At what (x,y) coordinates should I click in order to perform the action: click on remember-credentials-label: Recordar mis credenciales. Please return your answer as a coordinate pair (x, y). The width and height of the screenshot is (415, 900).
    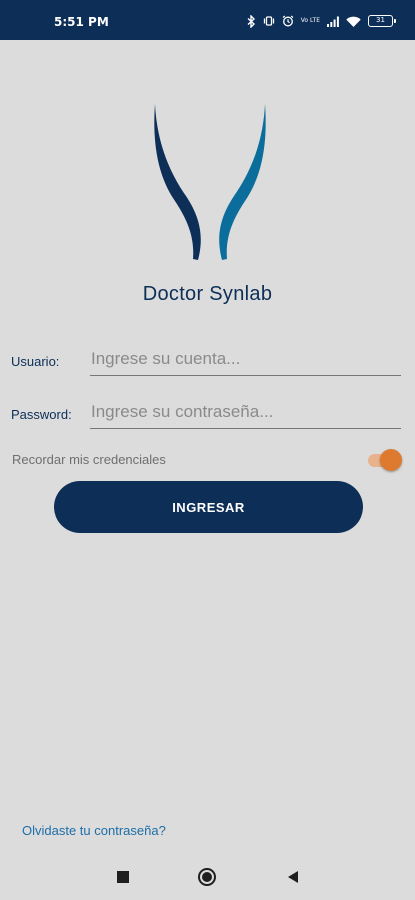
    Looking at the image, I should click on (89, 459).